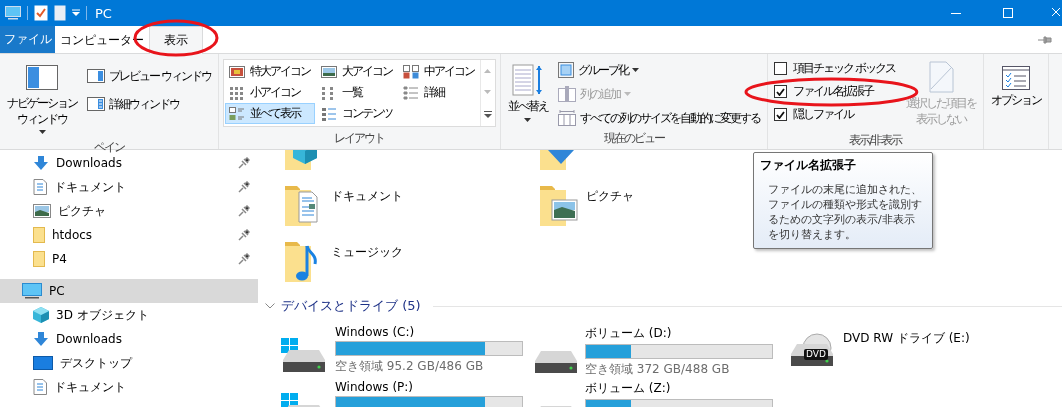 This screenshot has height=409, width=1062. Describe the element at coordinates (410, 366) in the screenshot. I see `free-space-text: 空き領域 95.2 GB/486 GB` at that location.